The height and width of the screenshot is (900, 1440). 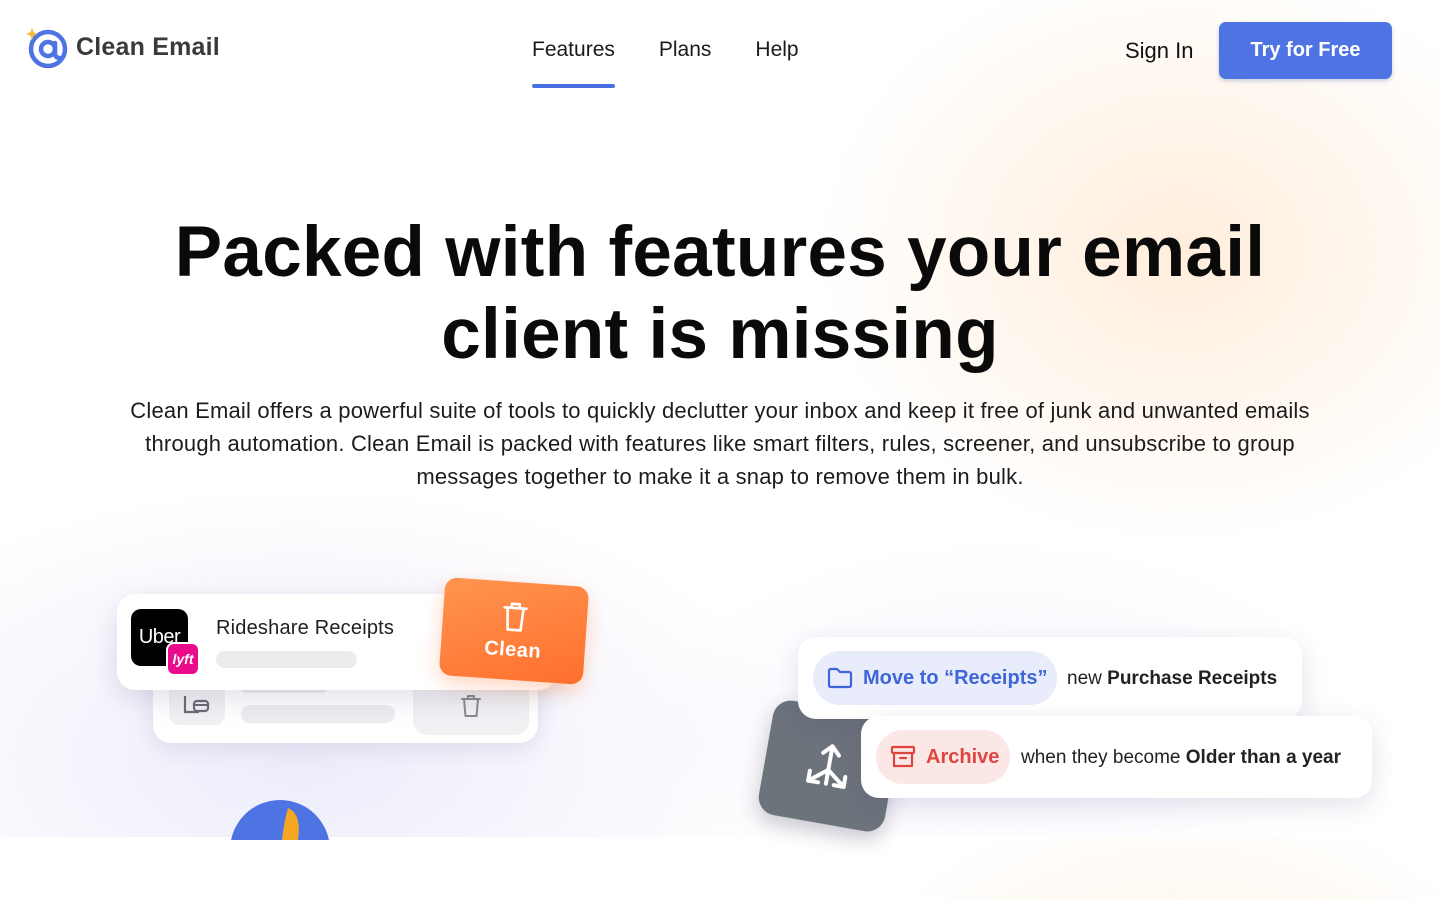 I want to click on move-rule-text: new Purchase Receipts, so click(x=1172, y=679).